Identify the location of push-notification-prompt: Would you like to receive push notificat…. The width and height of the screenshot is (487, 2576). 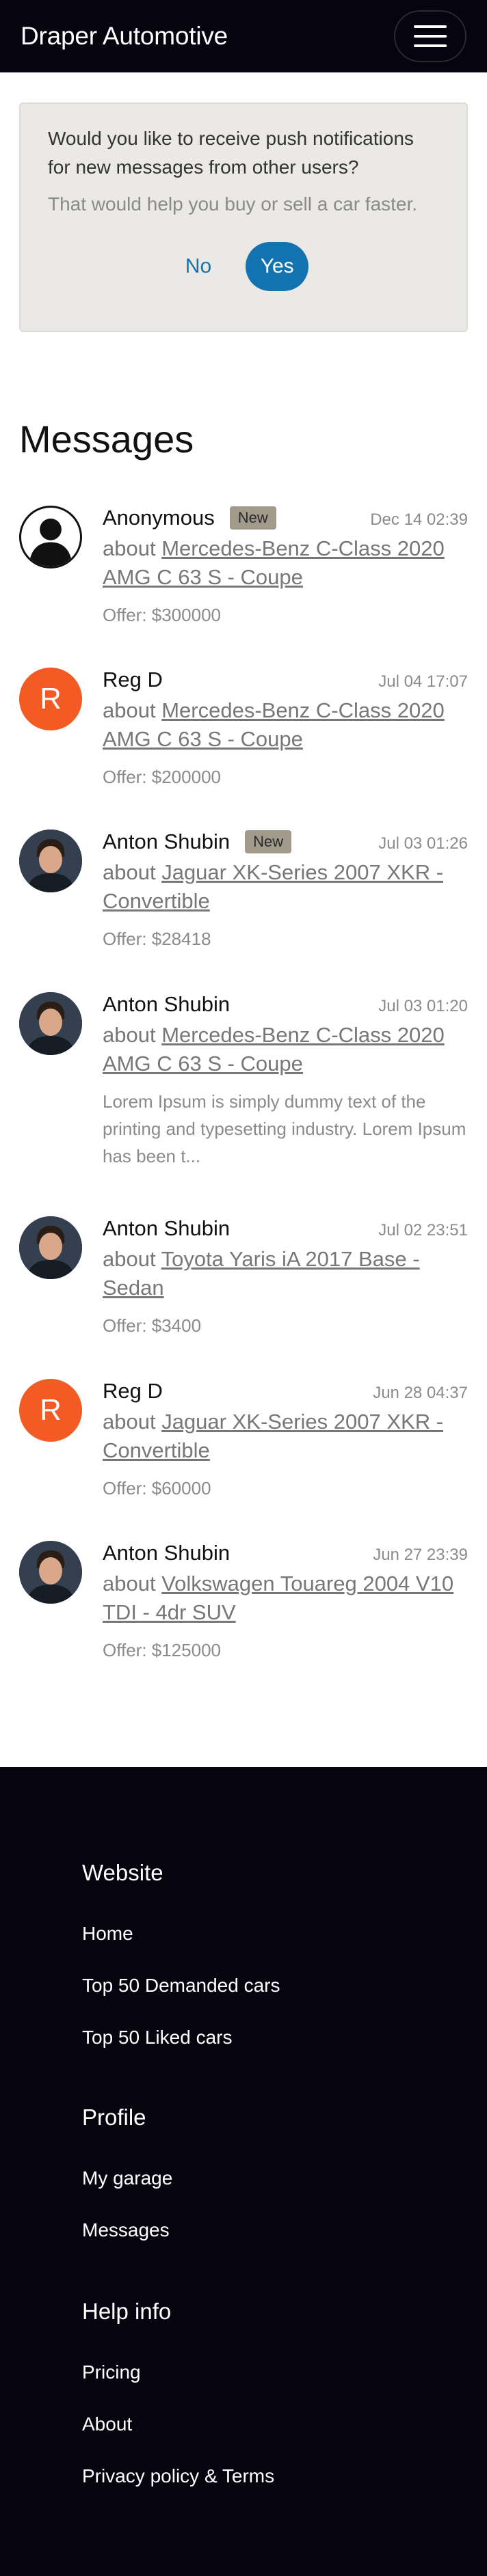
(243, 217).